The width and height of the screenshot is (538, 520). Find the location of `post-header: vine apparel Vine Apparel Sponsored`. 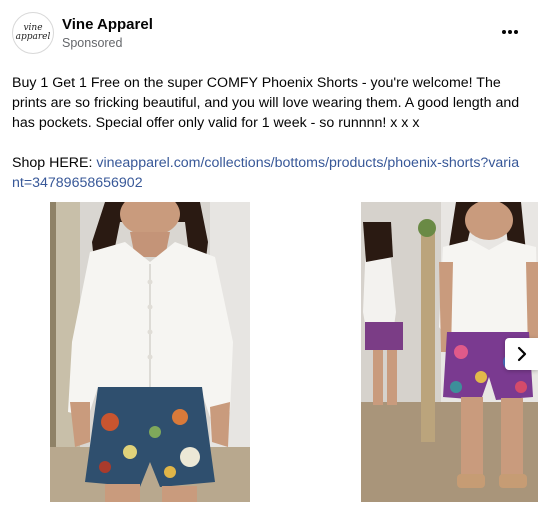

post-header: vine apparel Vine Apparel Sponsored is located at coordinates (269, 33).